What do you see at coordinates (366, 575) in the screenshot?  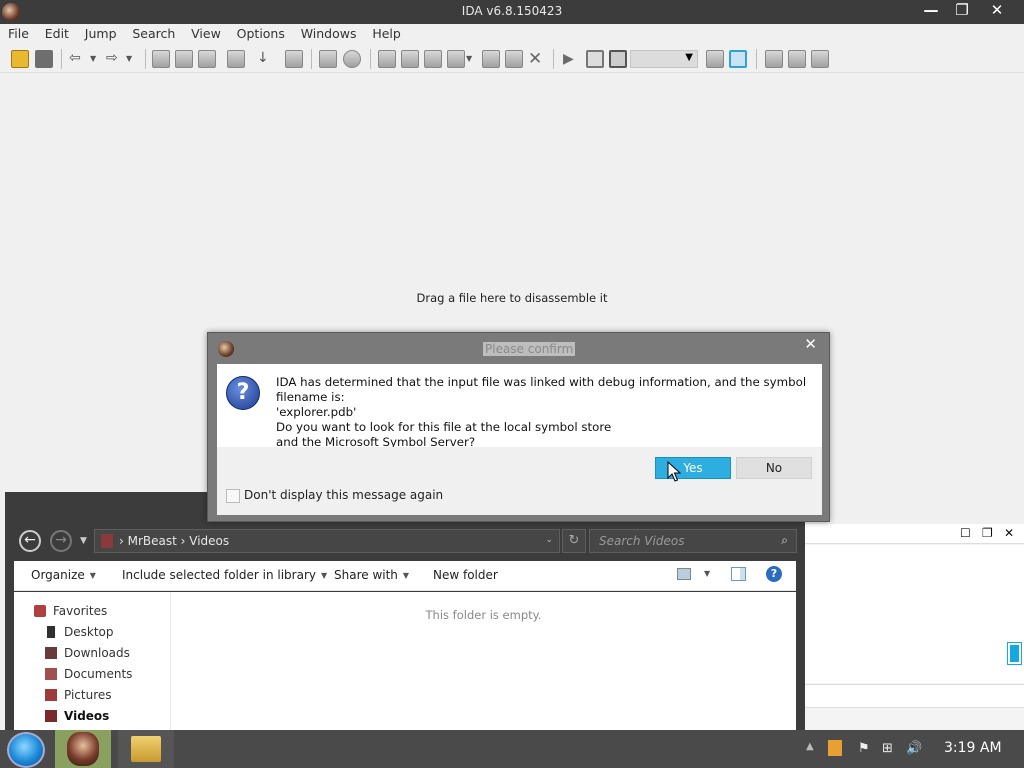 I see `share-label: Share with` at bounding box center [366, 575].